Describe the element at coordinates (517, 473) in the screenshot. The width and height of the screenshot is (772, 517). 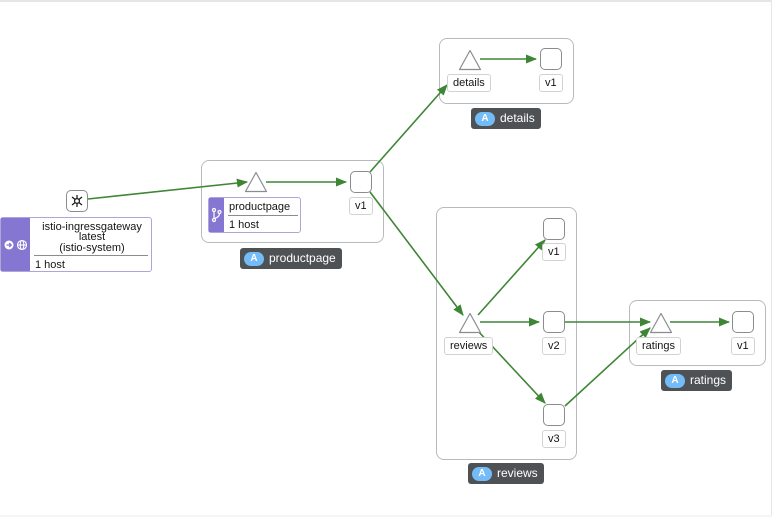
I see `reviews-app-name: reviews` at that location.